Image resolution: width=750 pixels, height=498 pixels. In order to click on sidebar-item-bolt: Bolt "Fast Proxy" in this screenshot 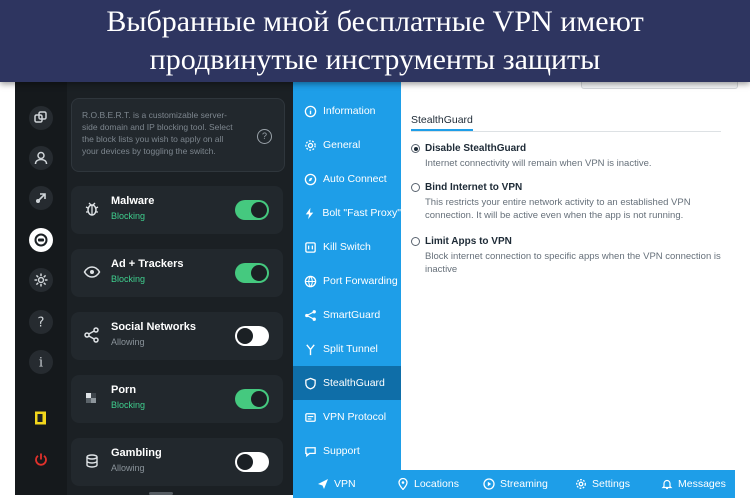, I will do `click(347, 213)`.